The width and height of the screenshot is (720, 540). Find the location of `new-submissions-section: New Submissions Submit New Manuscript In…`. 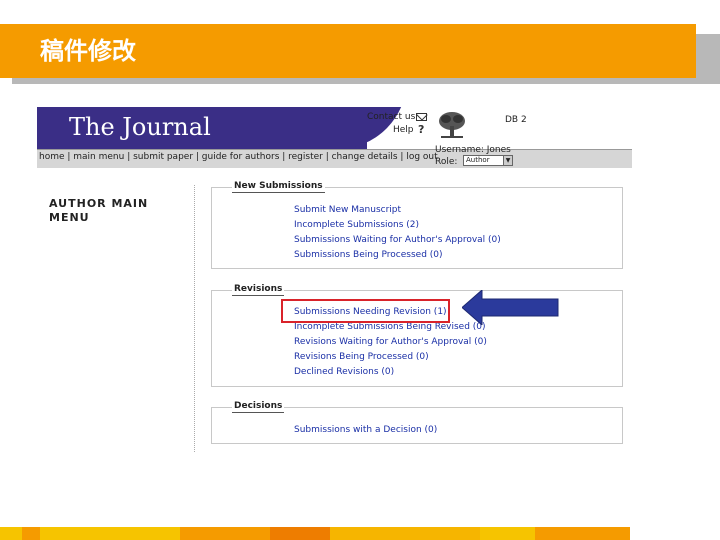

new-submissions-section: New Submissions Submit New Manuscript In… is located at coordinates (417, 225).